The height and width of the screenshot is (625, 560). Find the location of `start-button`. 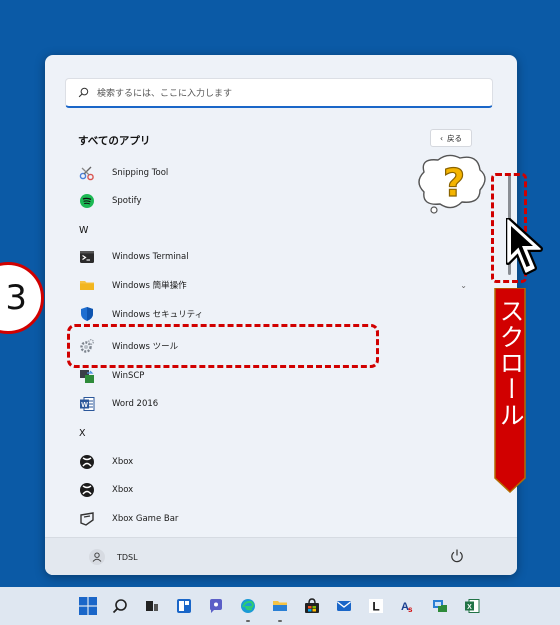

start-button is located at coordinates (88, 606).